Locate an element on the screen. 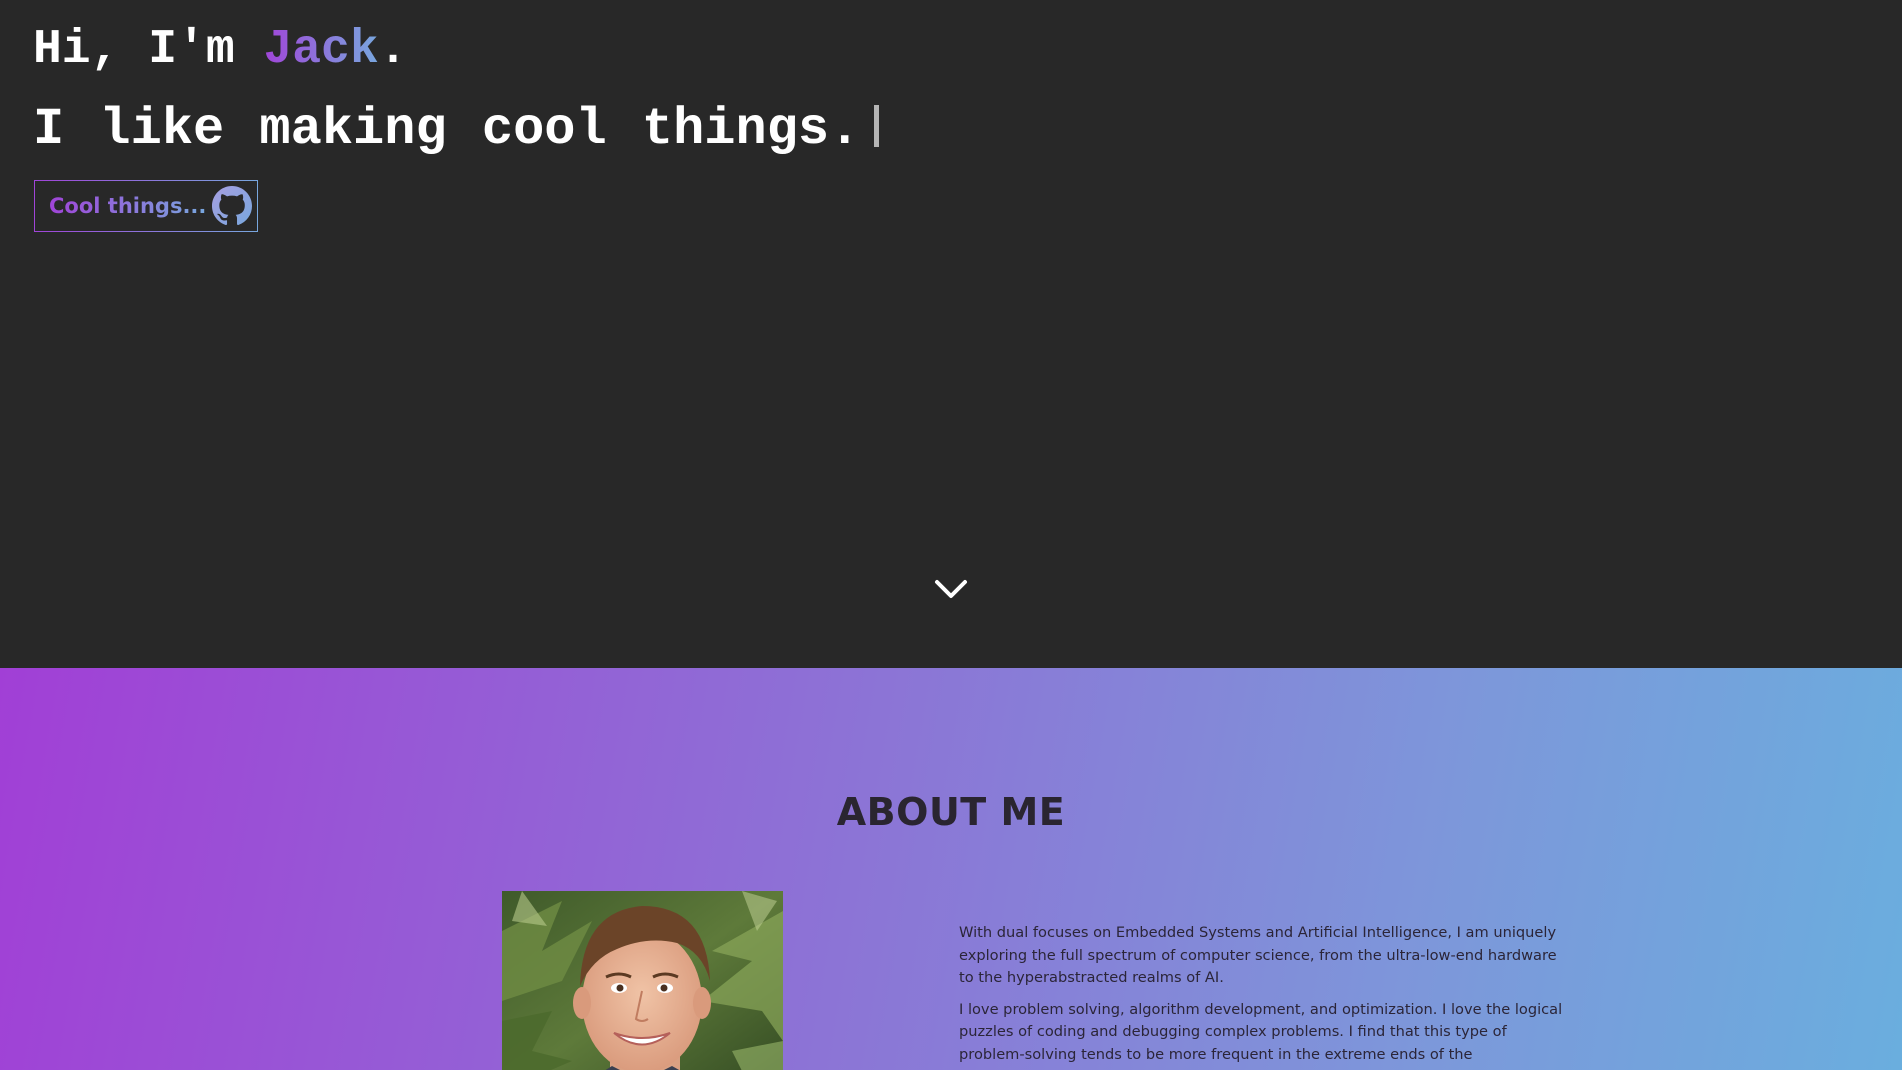 The height and width of the screenshot is (1070, 1902). chevron-down-icon is located at coordinates (951, 589).